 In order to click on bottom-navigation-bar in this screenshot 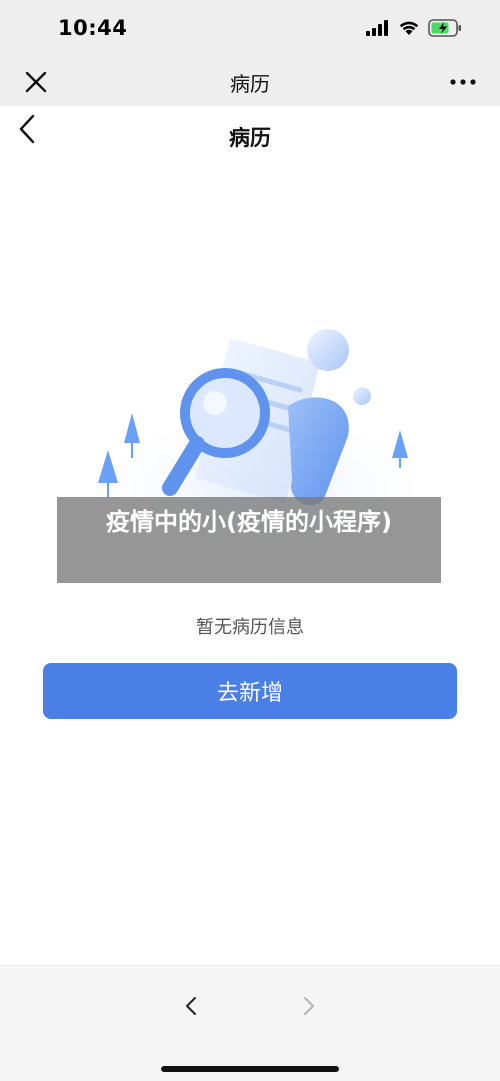, I will do `click(250, 1023)`.